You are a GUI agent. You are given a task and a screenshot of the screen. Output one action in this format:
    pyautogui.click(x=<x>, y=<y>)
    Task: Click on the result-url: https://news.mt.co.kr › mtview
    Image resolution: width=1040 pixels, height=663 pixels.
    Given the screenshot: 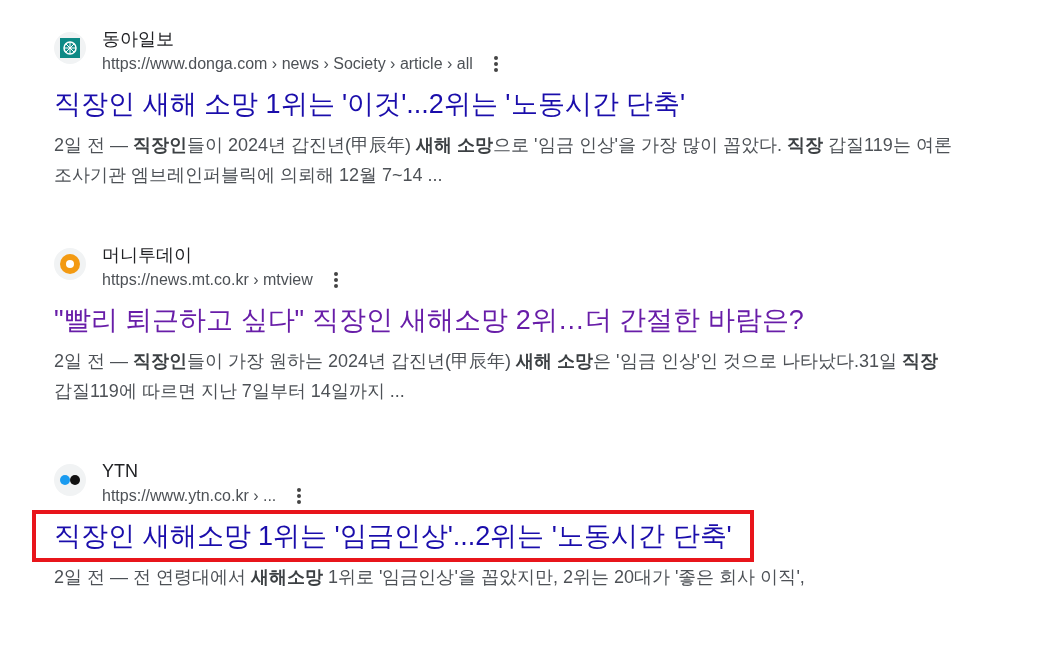 What is the action you would take?
    pyautogui.click(x=207, y=280)
    